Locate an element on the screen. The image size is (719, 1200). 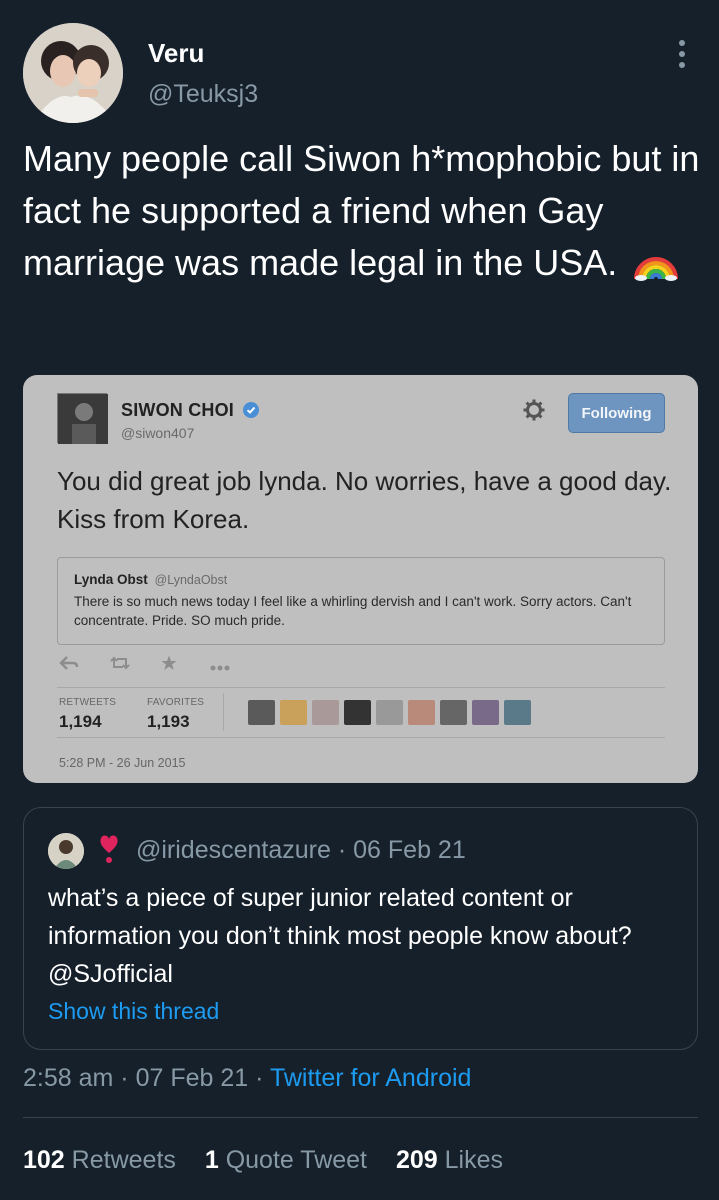
lynda-name: Lynda Obst is located at coordinates (111, 579).